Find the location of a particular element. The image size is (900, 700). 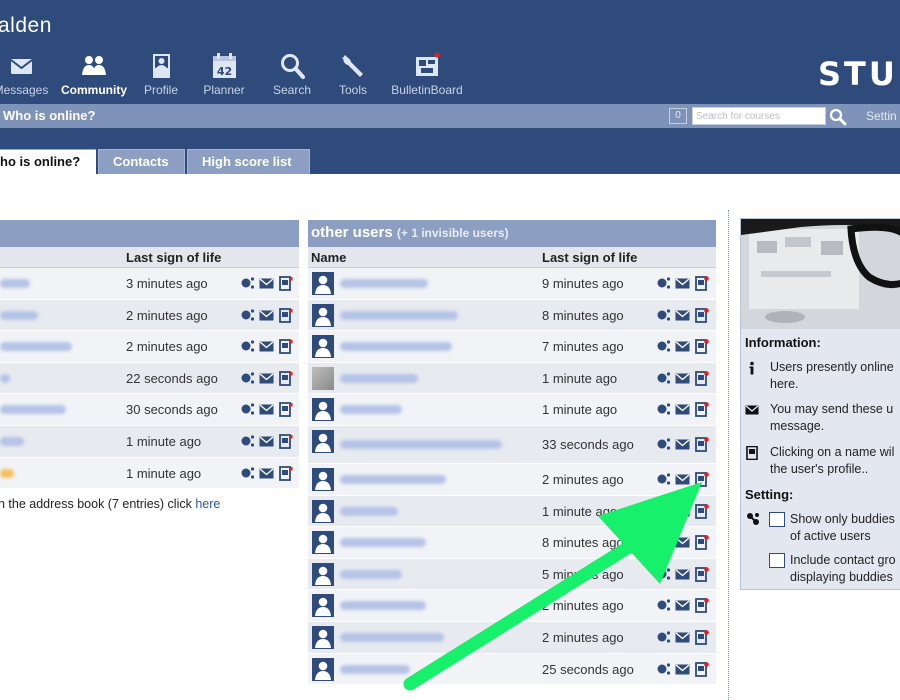

search-icon is located at coordinates (838, 117).